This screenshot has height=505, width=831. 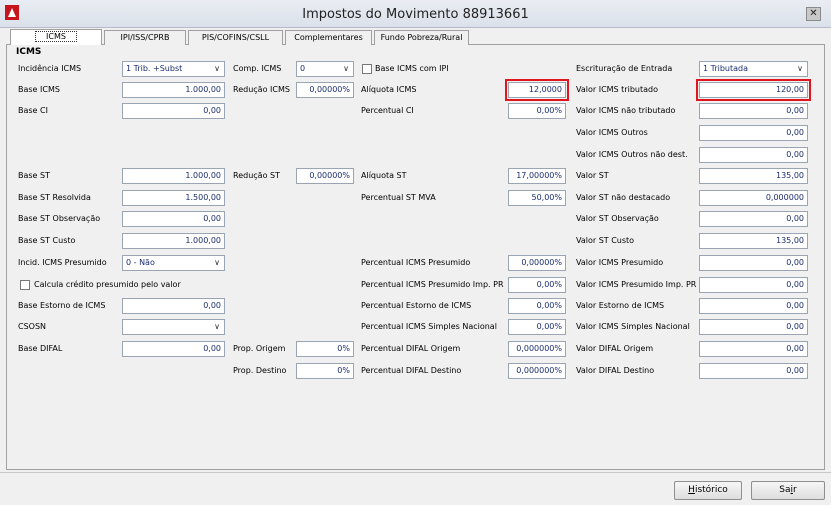 I want to click on label-valor-st-observacao: Valor ST Observação, so click(x=617, y=218).